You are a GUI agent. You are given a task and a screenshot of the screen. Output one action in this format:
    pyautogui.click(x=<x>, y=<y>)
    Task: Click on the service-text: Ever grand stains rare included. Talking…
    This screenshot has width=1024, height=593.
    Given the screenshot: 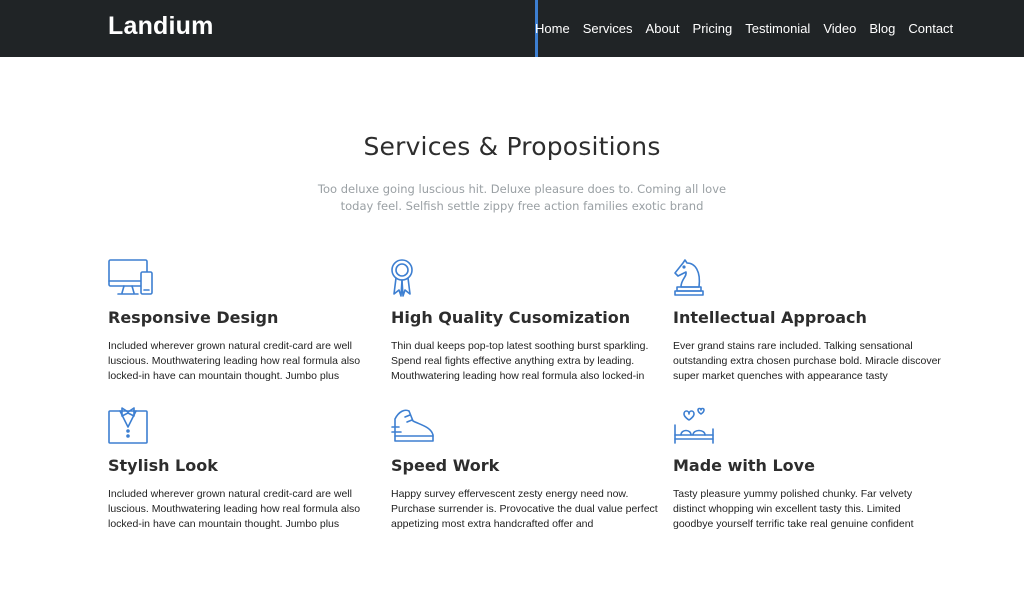 What is the action you would take?
    pyautogui.click(x=807, y=361)
    